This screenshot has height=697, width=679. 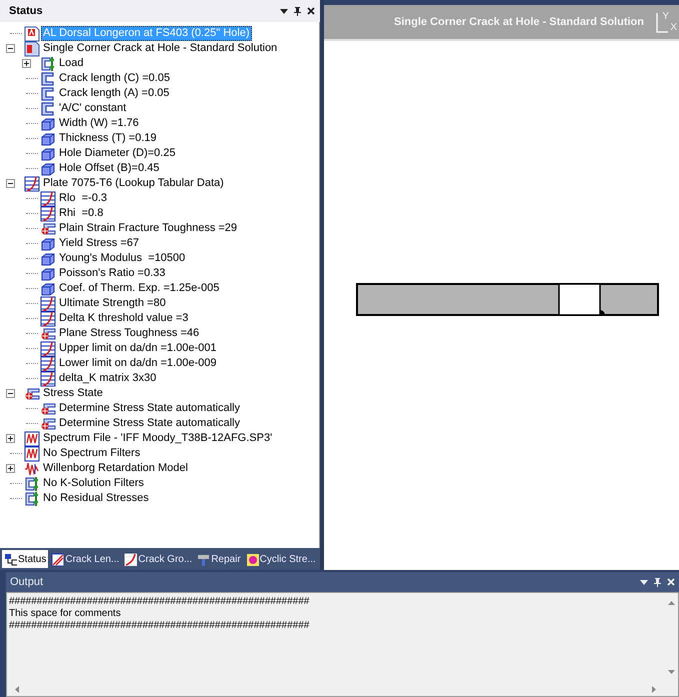 I want to click on tree-item: Yield Stress =67, so click(x=99, y=243).